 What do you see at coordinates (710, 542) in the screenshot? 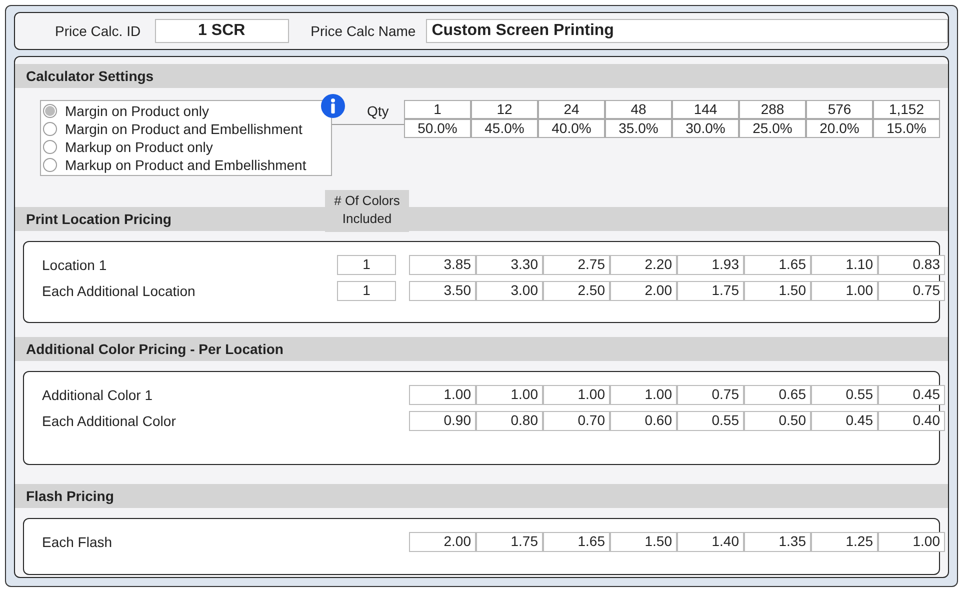
I see `price-field: 1.40` at bounding box center [710, 542].